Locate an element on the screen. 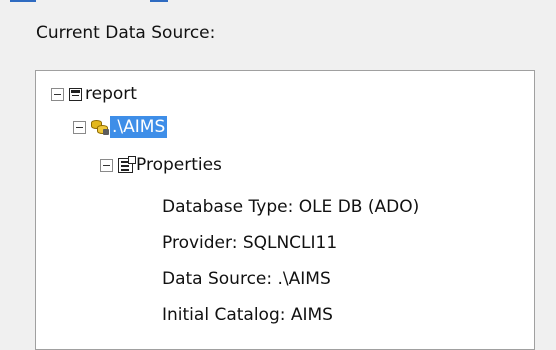 The image size is (556, 350). property-database-type: Database Type: OLE DB (ADO) is located at coordinates (290, 207).